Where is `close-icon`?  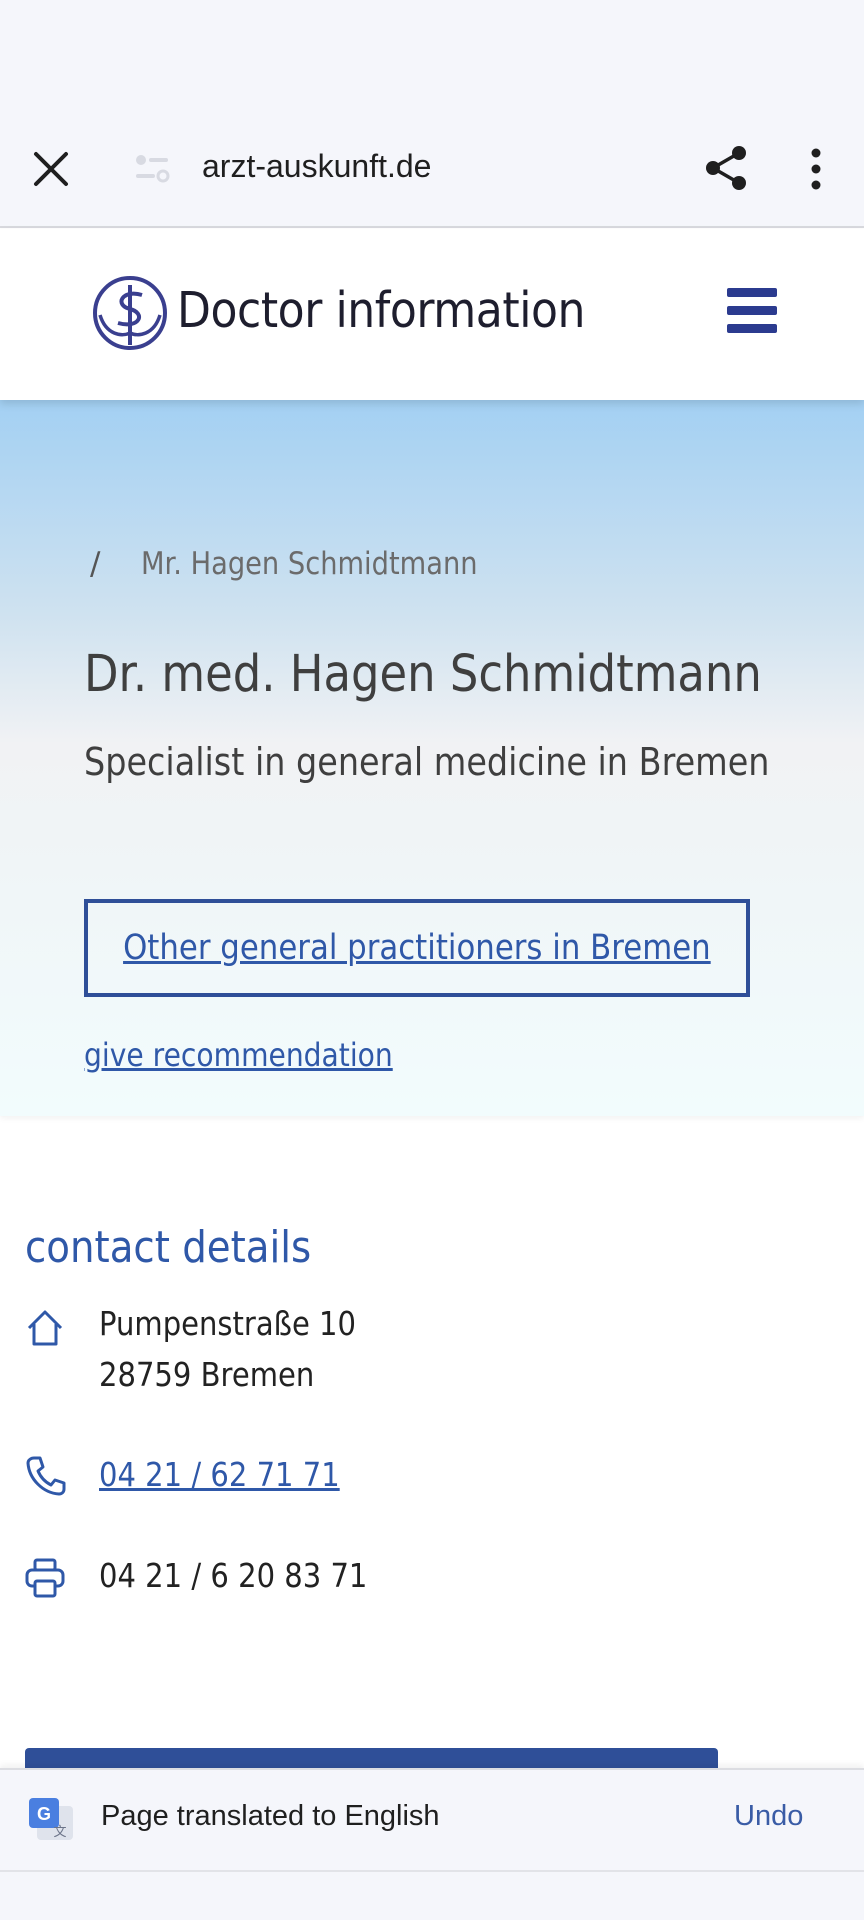 close-icon is located at coordinates (51, 169).